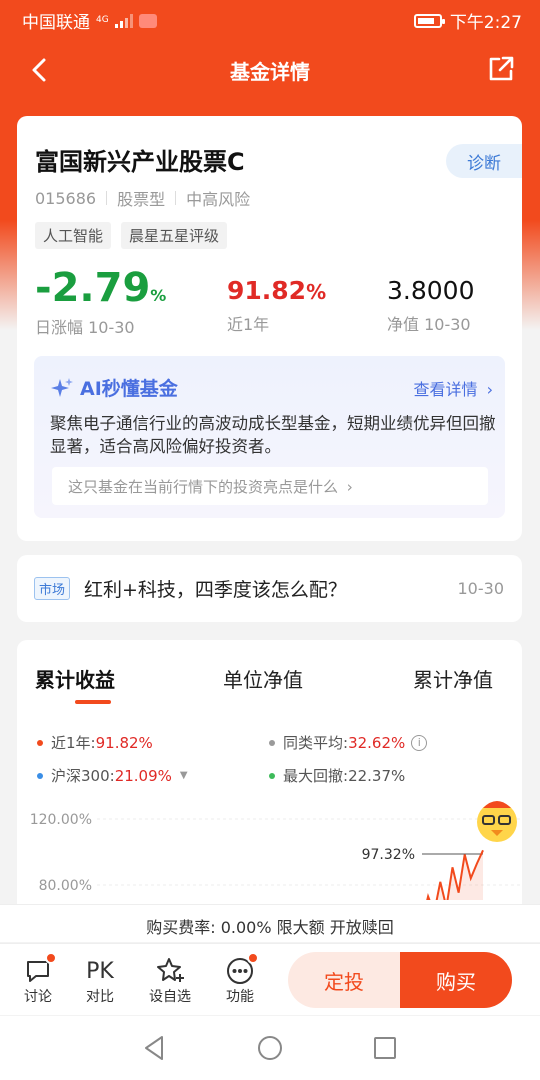 Image resolution: width=540 pixels, height=1080 pixels. Describe the element at coordinates (75, 678) in the screenshot. I see `tab-cumulative-return: 累计收益` at that location.